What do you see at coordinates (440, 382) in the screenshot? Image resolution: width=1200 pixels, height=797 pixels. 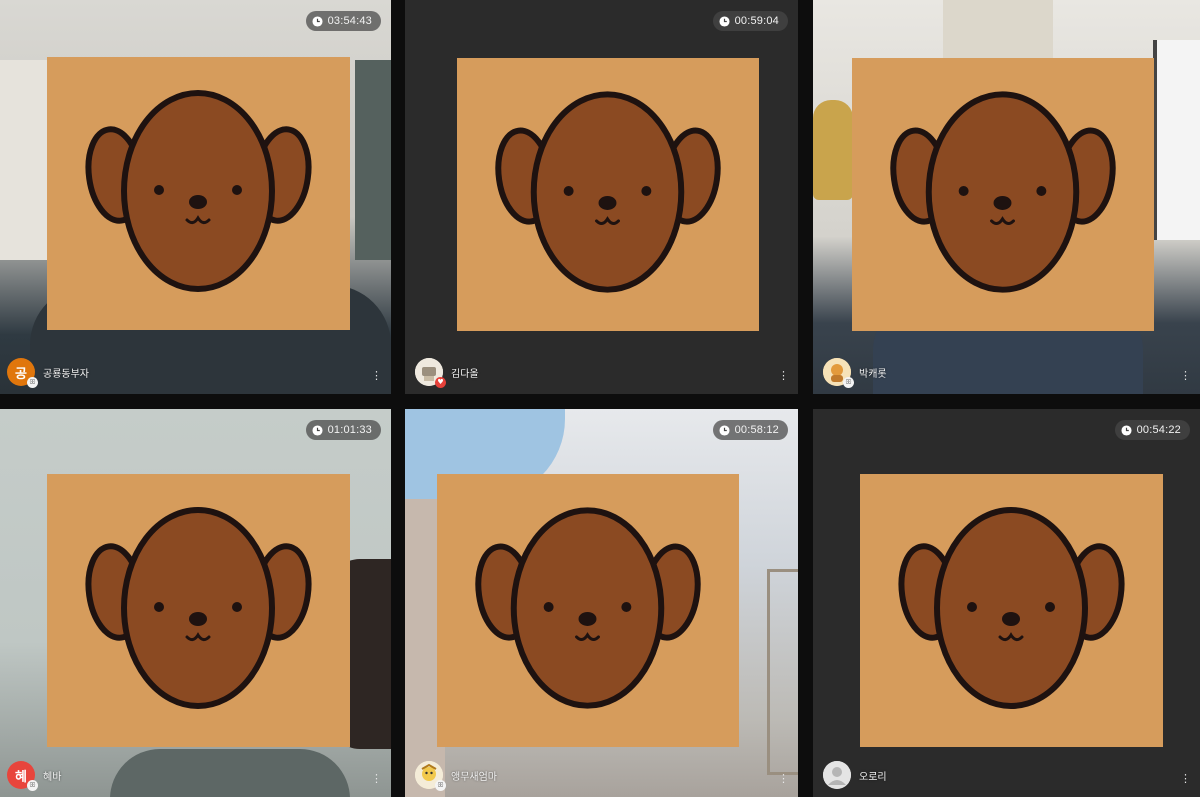 I see `avatar-badge-icon: ♥` at bounding box center [440, 382].